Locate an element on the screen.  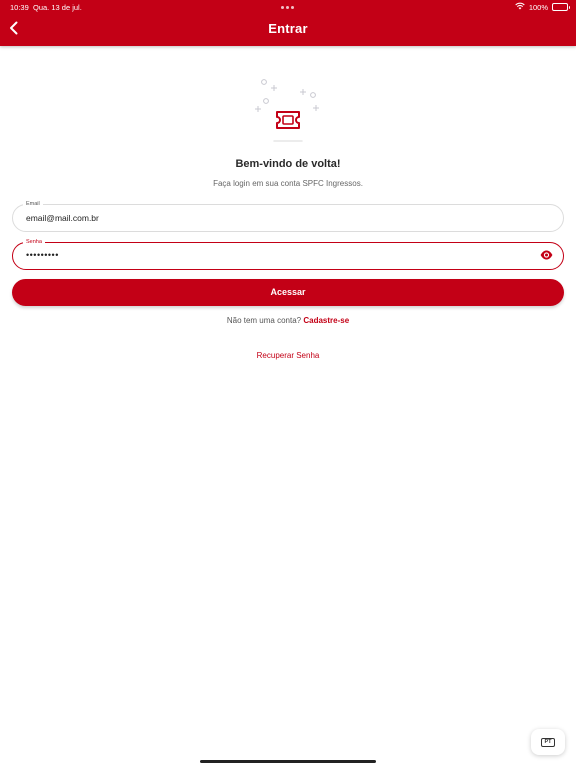
eye-icon is located at coordinates (546, 256).